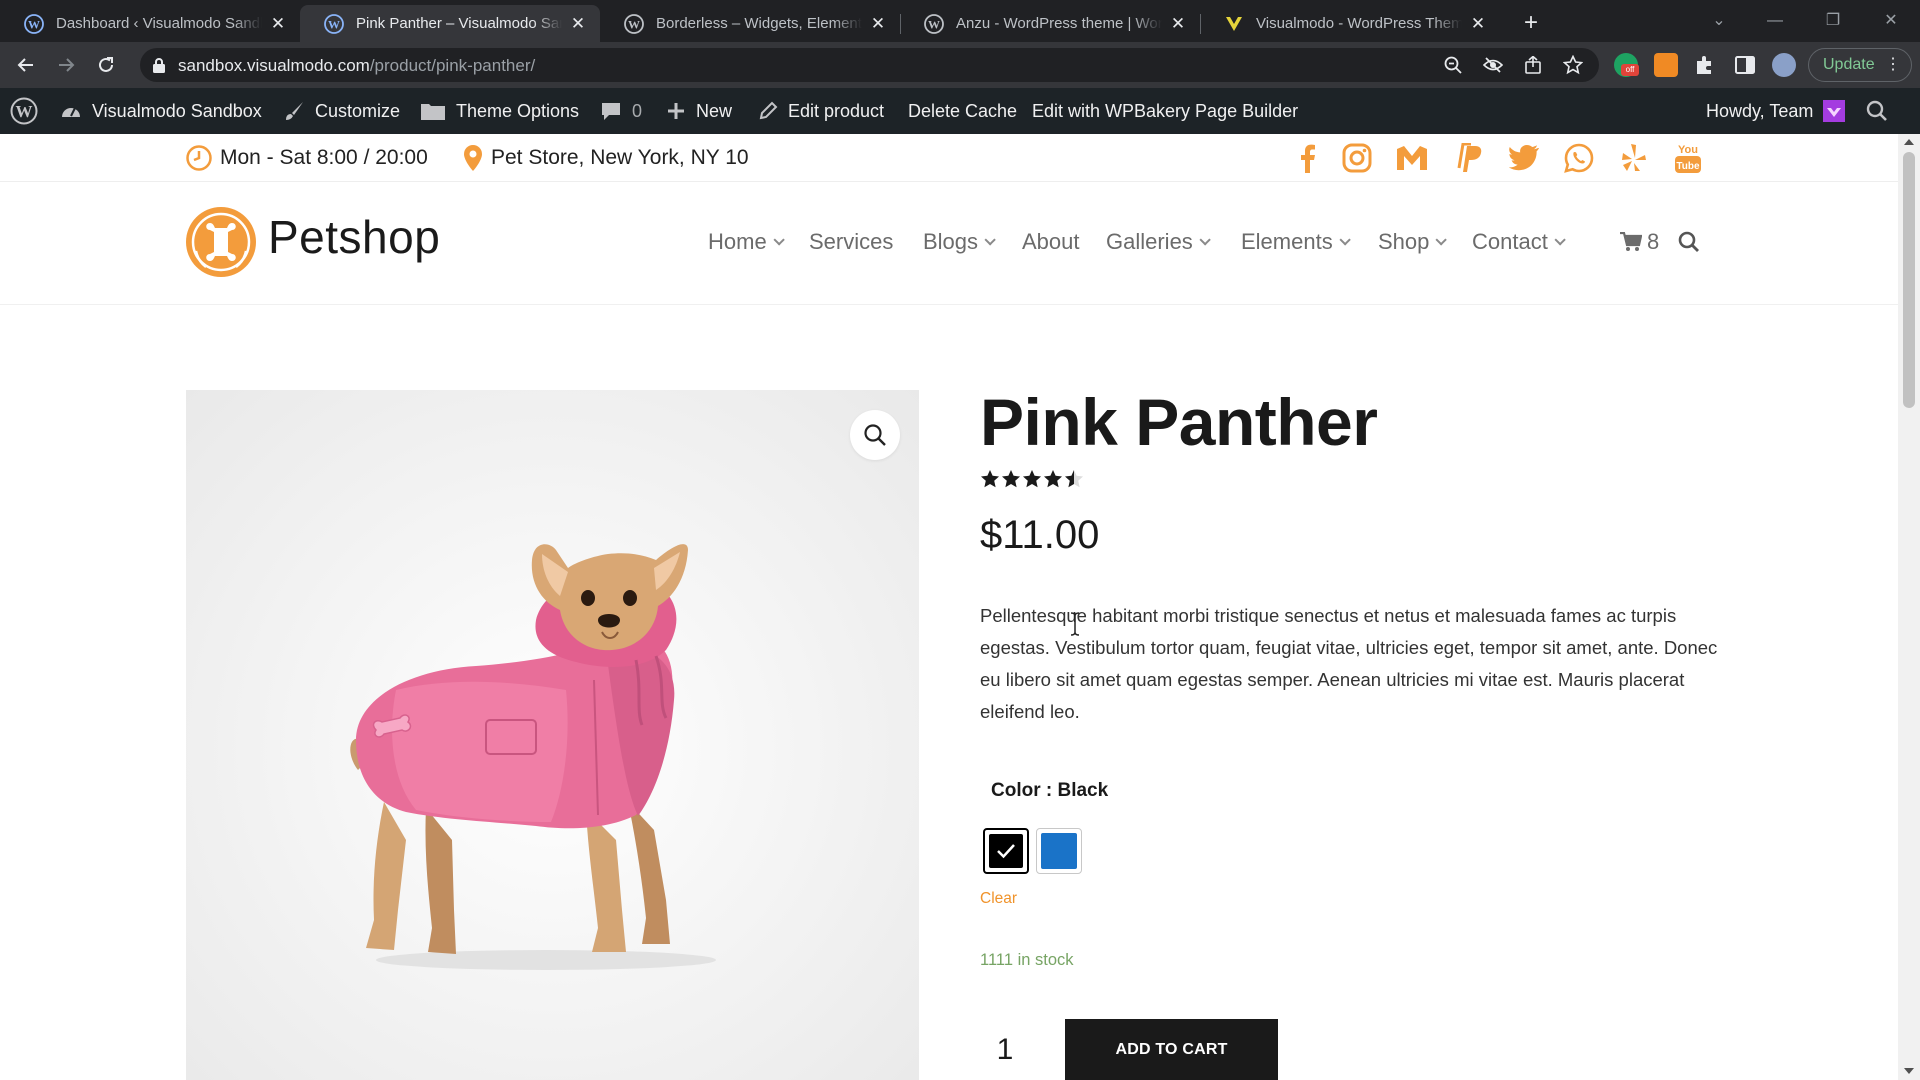  What do you see at coordinates (1006, 851) in the screenshot?
I see `swatch-black` at bounding box center [1006, 851].